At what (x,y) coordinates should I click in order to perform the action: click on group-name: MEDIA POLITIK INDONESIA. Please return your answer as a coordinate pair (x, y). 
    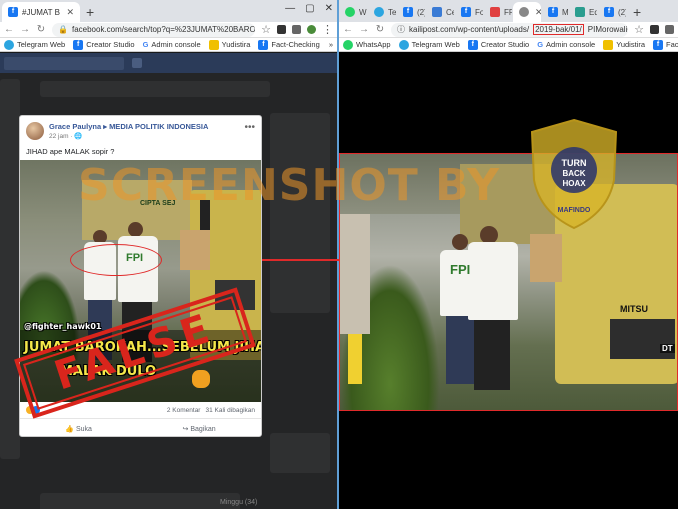
    Looking at the image, I should click on (158, 126).